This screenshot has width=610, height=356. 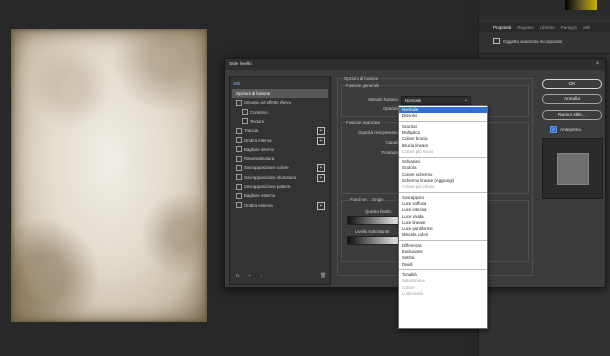 I want to click on group-title: Opzioni di fusione, so click(x=361, y=78).